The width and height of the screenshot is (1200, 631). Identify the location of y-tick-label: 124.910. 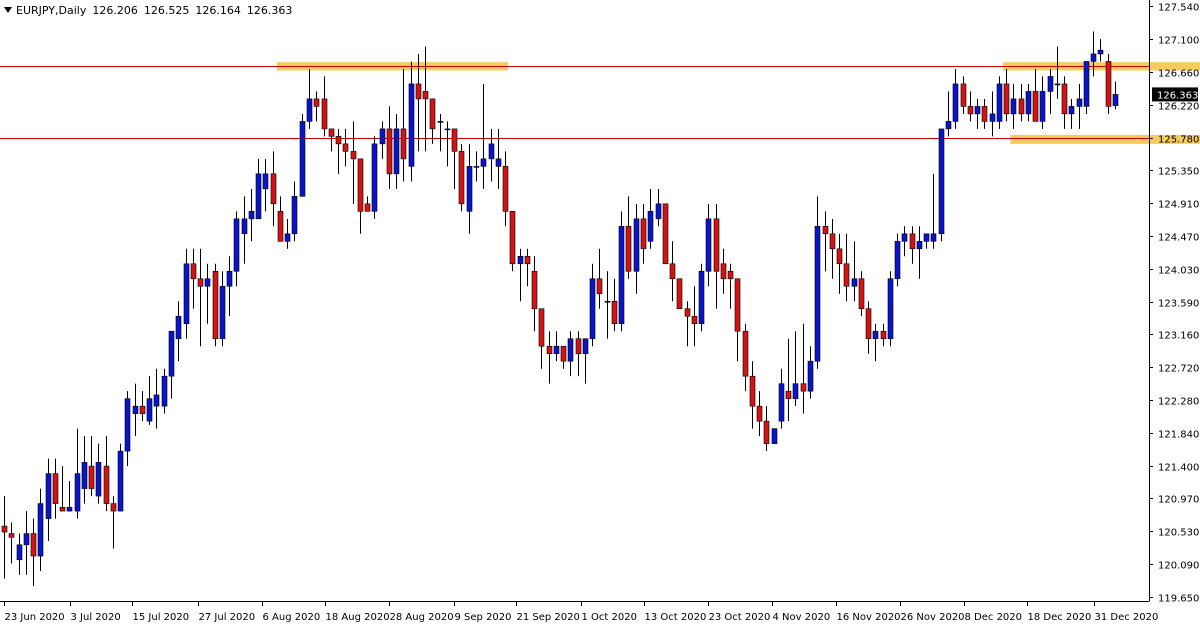
(1178, 205).